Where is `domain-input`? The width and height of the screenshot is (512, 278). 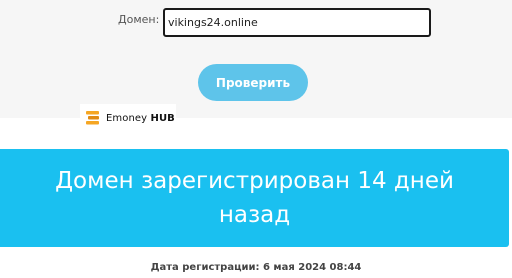
domain-input is located at coordinates (297, 22).